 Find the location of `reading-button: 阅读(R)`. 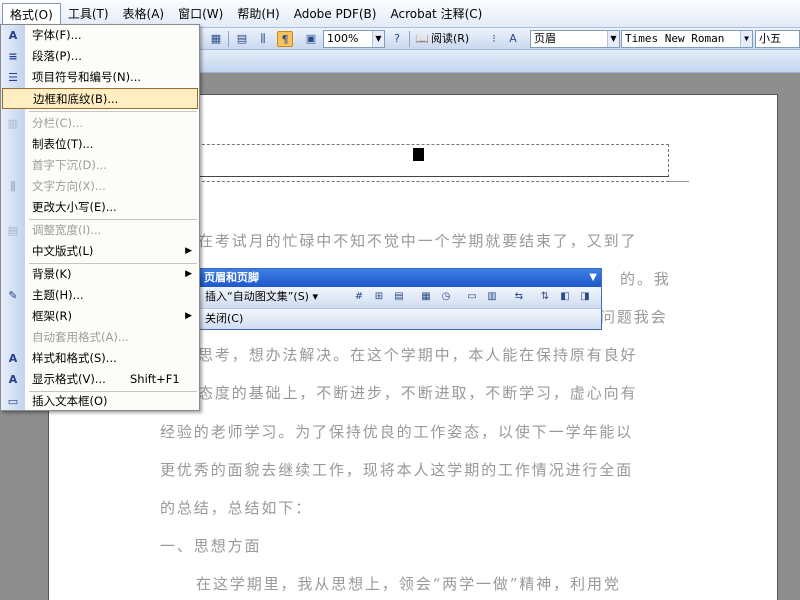

reading-button: 阅读(R) is located at coordinates (450, 39).